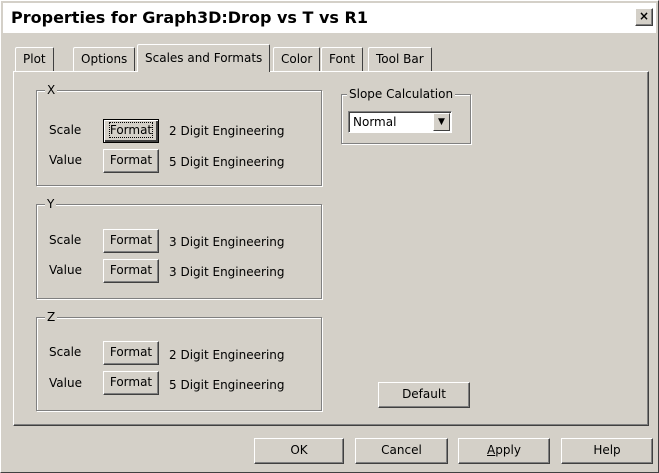 The height and width of the screenshot is (473, 659). I want to click on title-bar: Properties for Graph3D:Drop vs T vs R1 ×, so click(329, 18).